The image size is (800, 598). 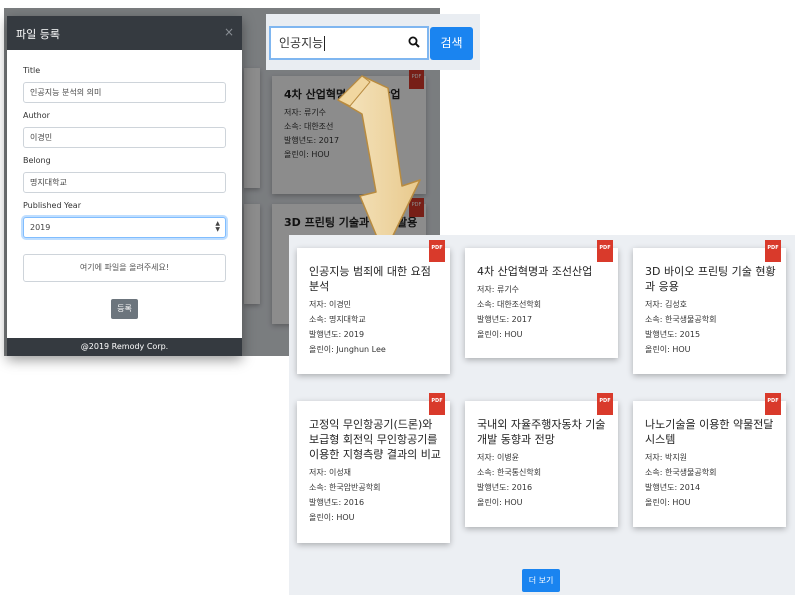 I want to click on published-year-field: 2019, so click(x=124, y=227).